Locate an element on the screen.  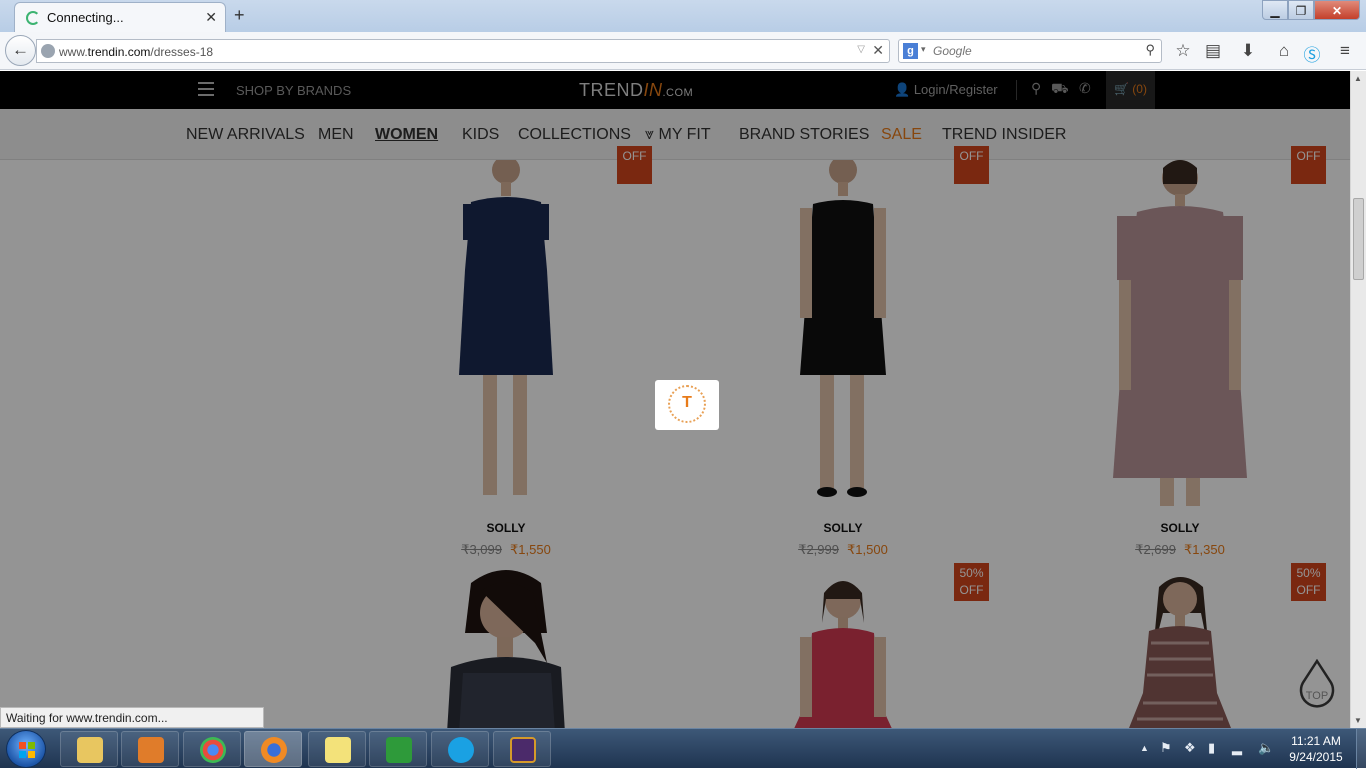
clock-date: 9/24/2015 is located at coordinates (1316, 757).